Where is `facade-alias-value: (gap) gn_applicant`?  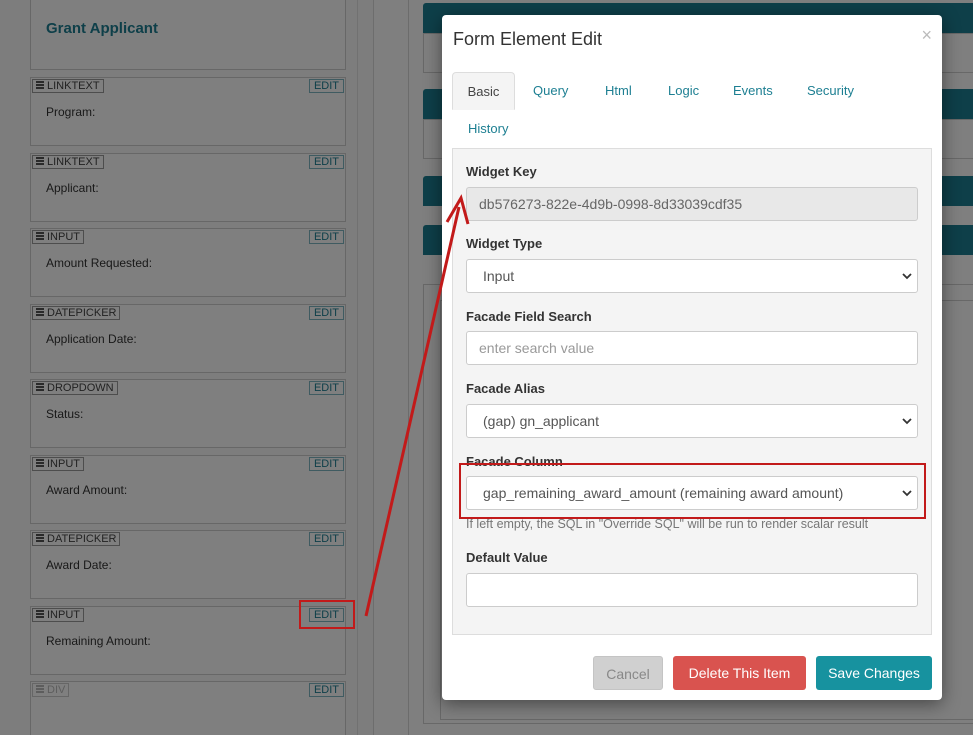 facade-alias-value: (gap) gn_applicant is located at coordinates (541, 421).